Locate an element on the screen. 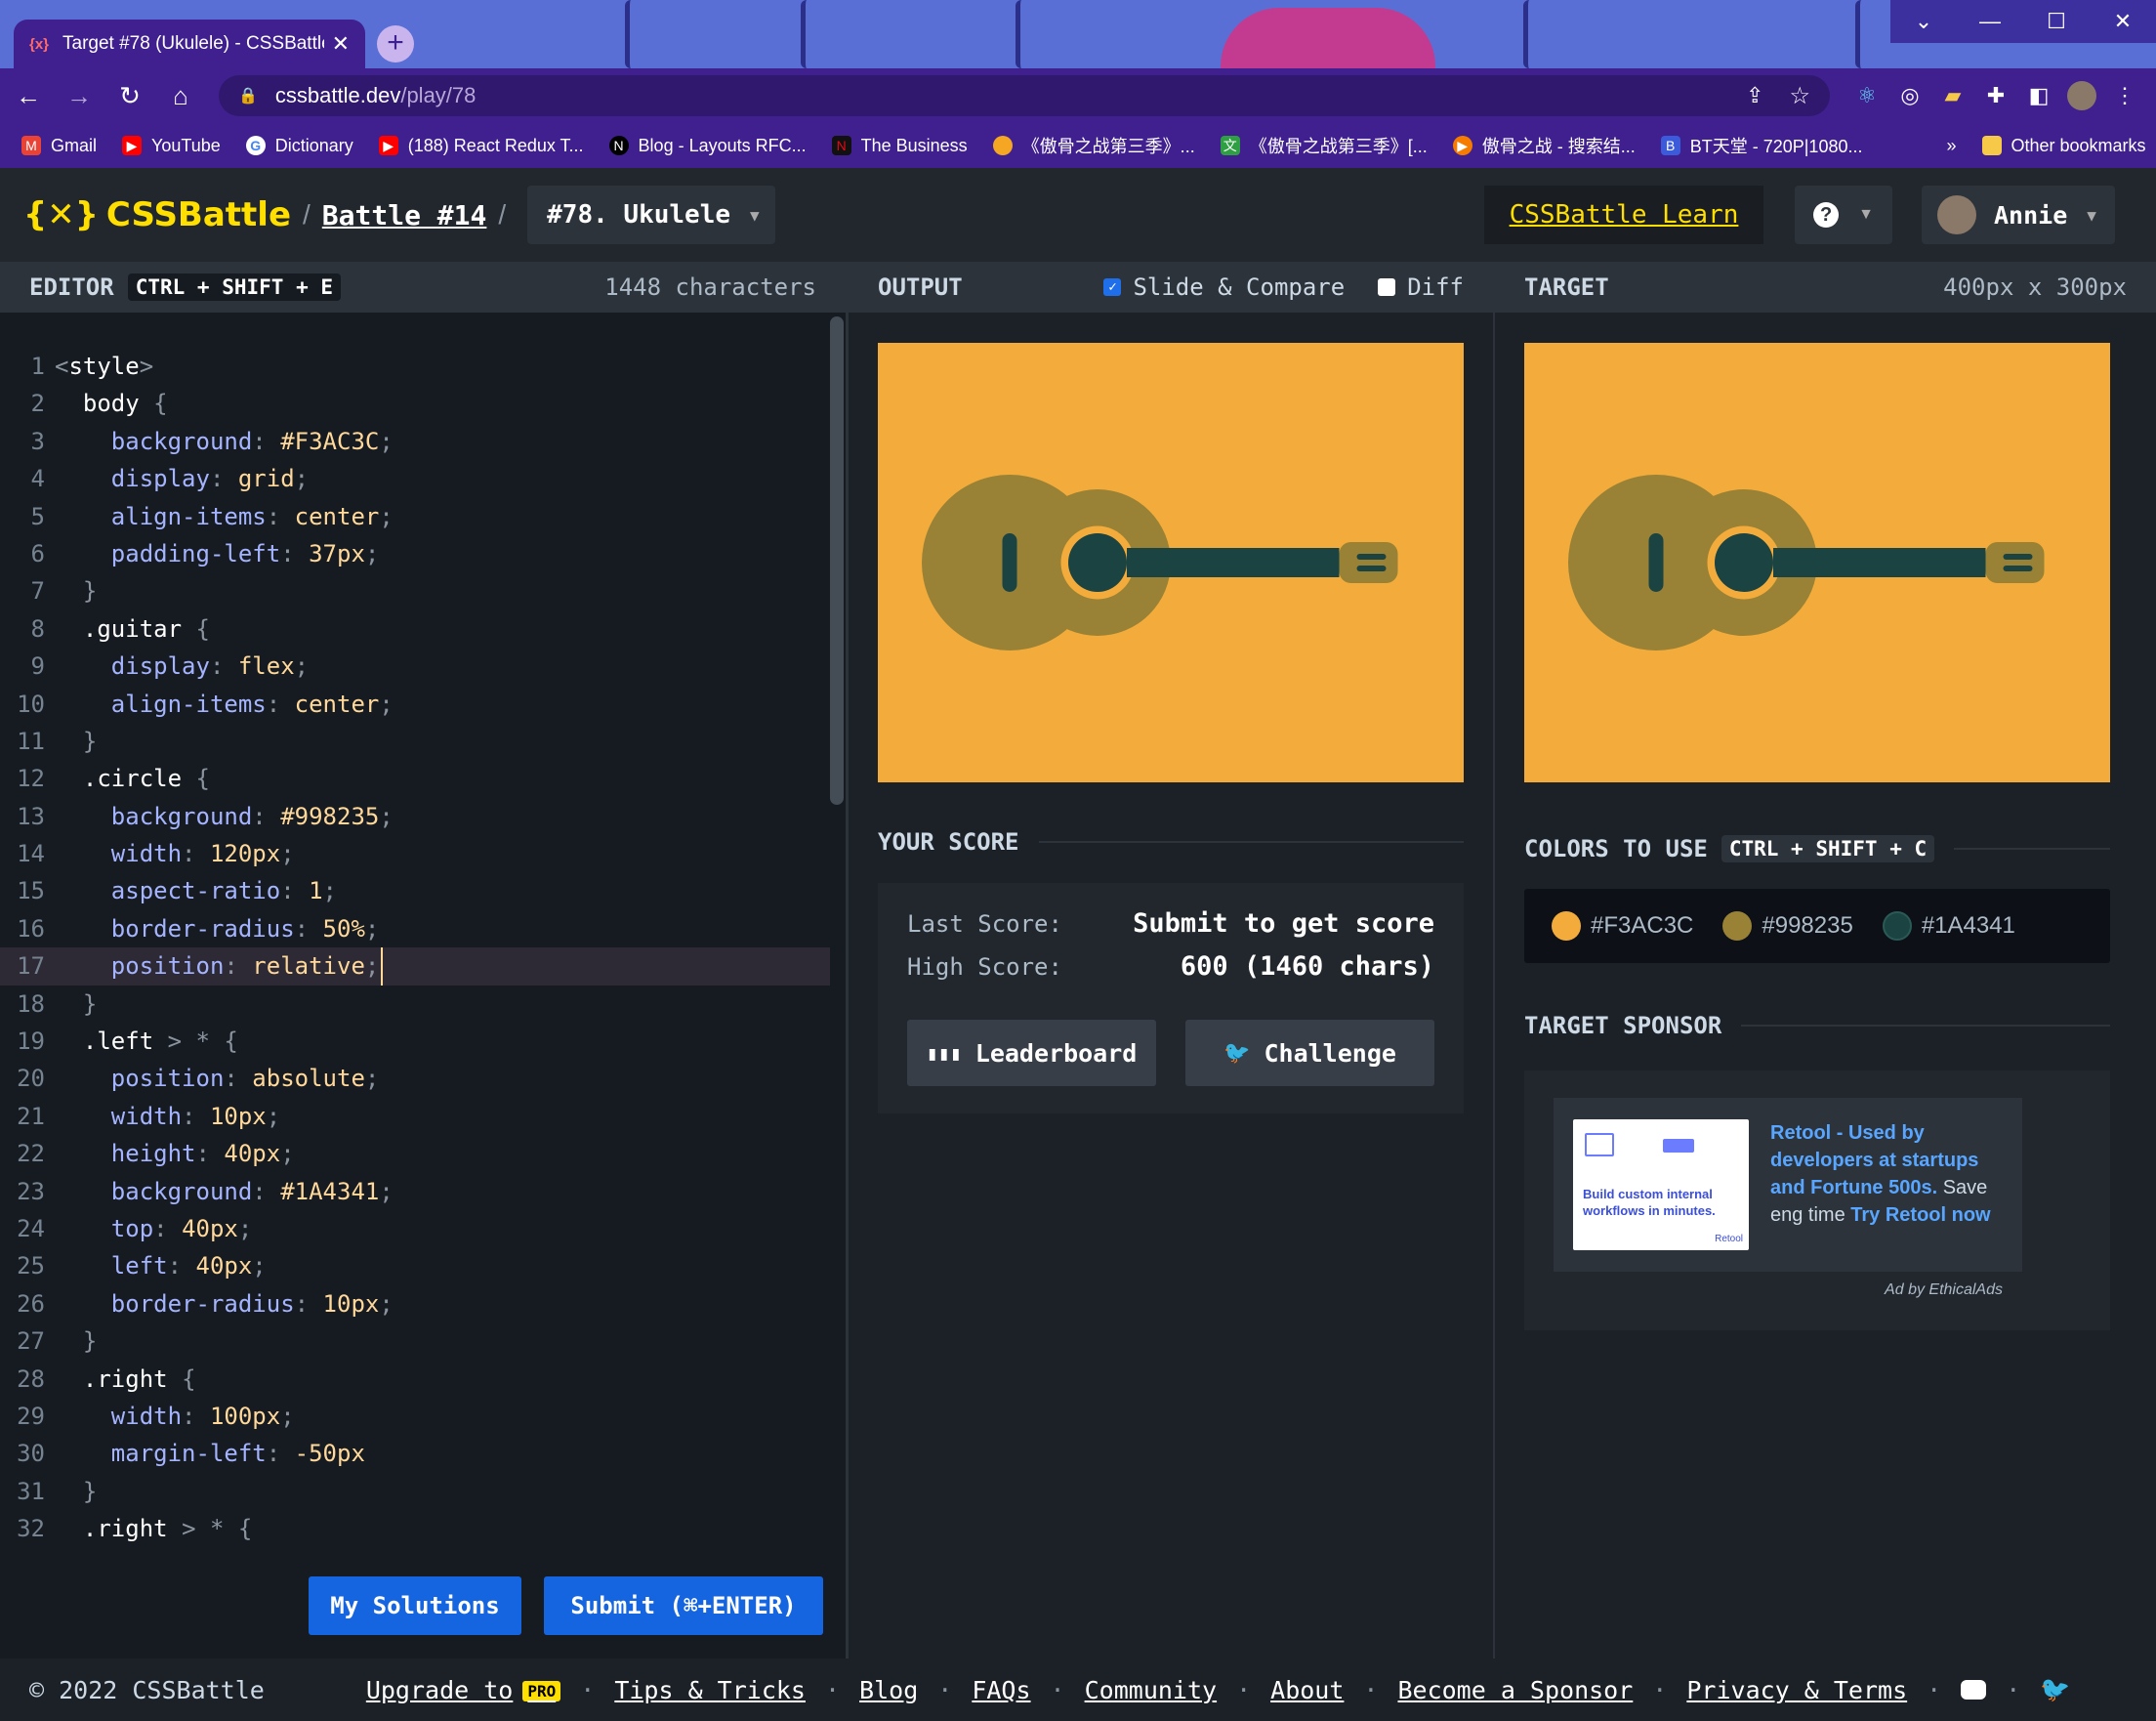 This screenshot has width=2156, height=1721. high-score-value: 600 (1460 chars) is located at coordinates (1307, 966).